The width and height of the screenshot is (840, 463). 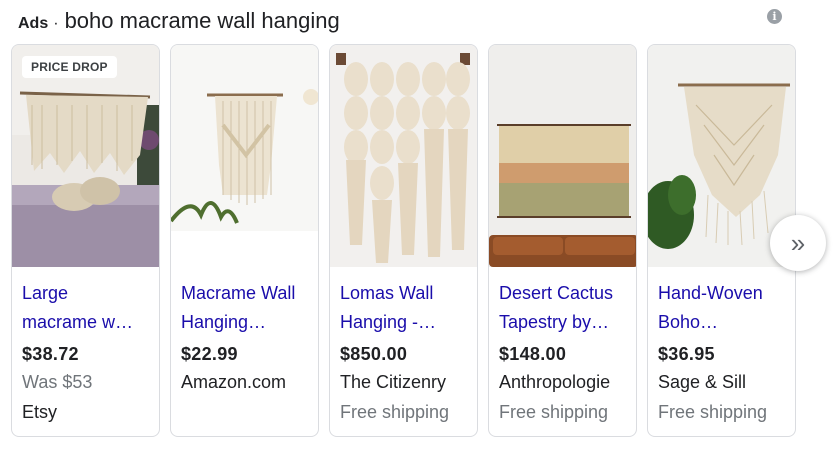 I want to click on ads-query-title: boho macrame wall hanging, so click(x=202, y=20).